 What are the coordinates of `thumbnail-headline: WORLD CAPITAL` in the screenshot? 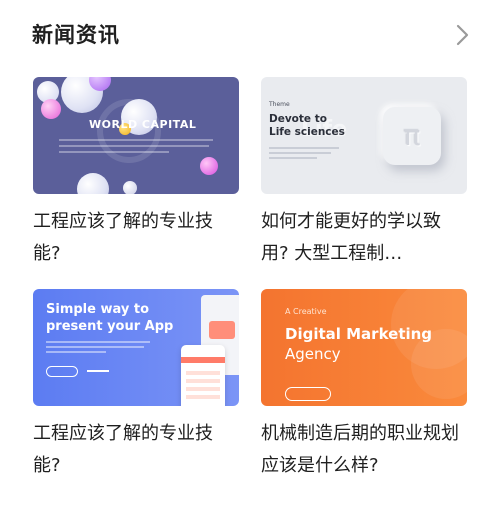 It's located at (143, 124).